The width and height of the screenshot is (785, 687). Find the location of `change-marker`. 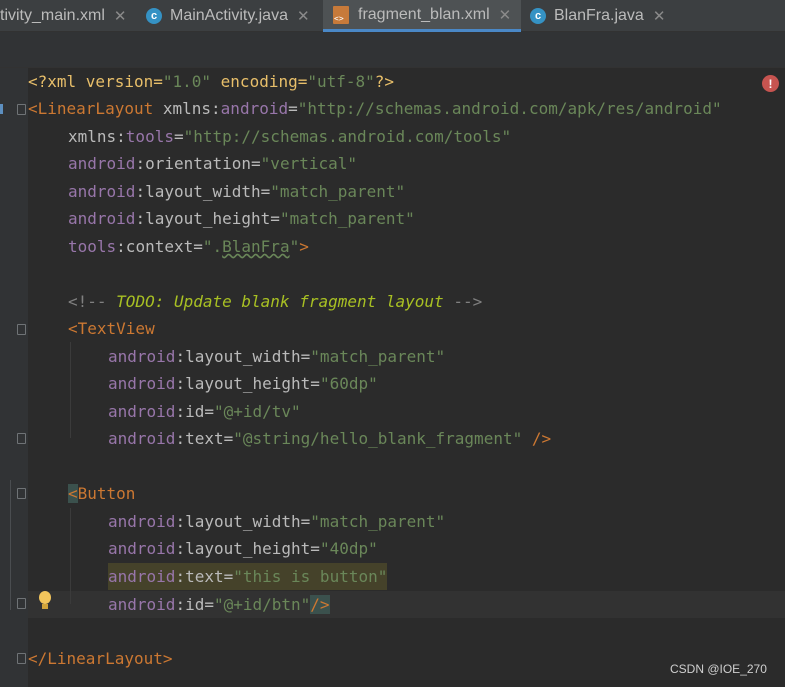

change-marker is located at coordinates (1, 109).